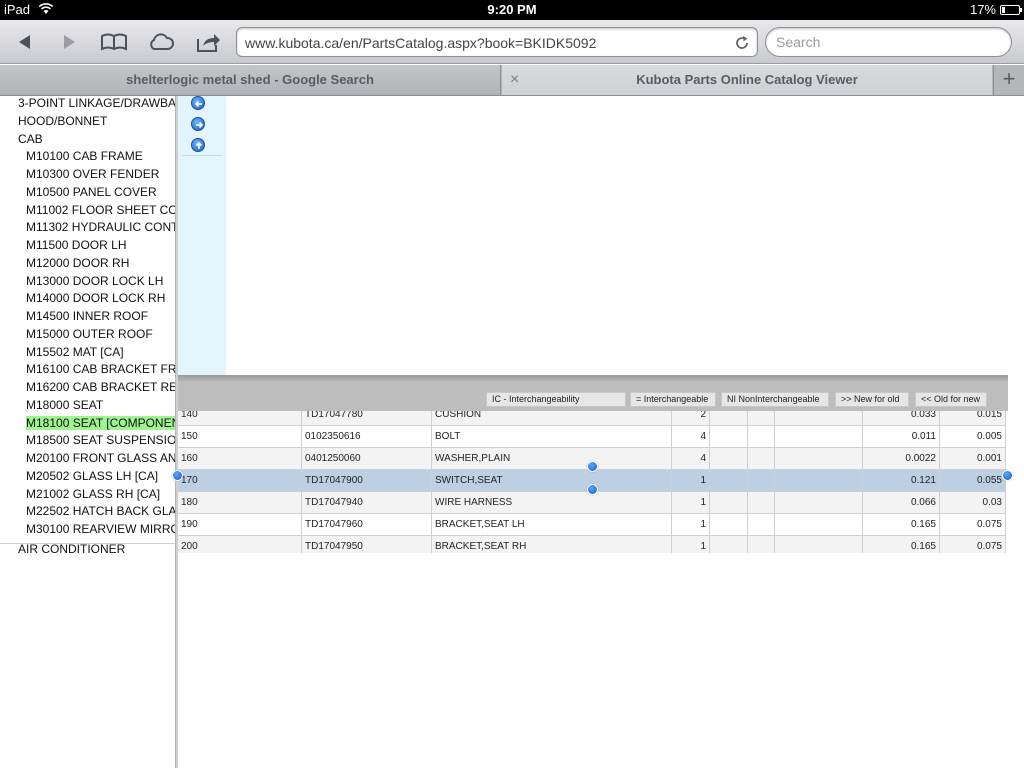 The height and width of the screenshot is (768, 1024). Describe the element at coordinates (742, 43) in the screenshot. I see `reload-icon` at that location.